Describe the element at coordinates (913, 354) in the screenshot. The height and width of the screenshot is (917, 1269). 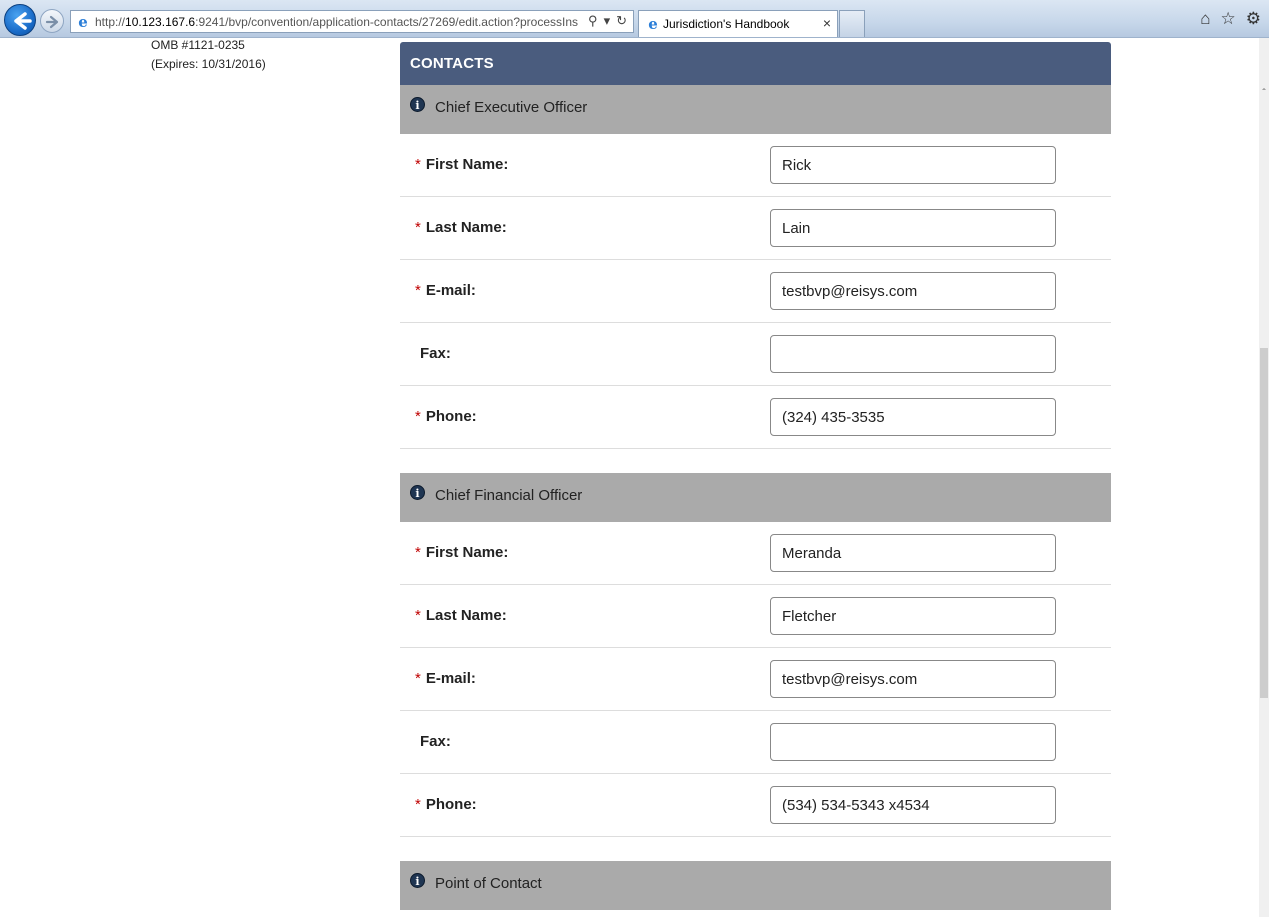
I see `ceo-fax-input` at that location.